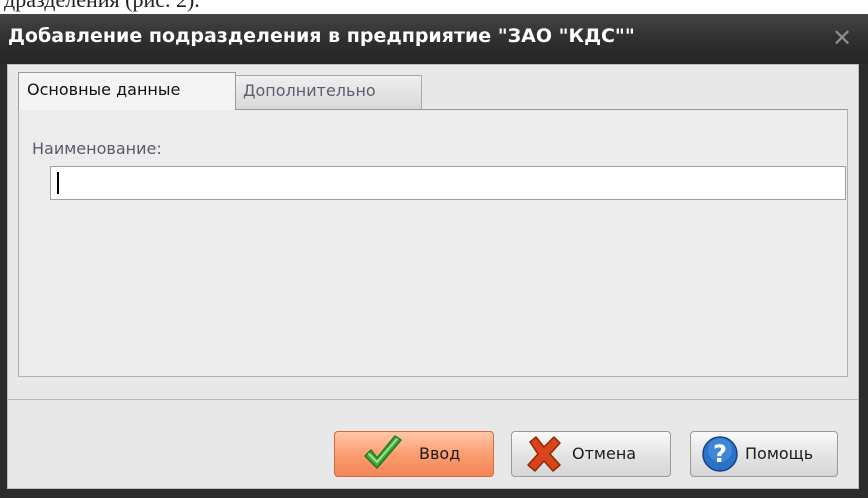 This screenshot has height=498, width=868. What do you see at coordinates (127, 91) in the screenshot?
I see `tab-main-data: Основные данные` at bounding box center [127, 91].